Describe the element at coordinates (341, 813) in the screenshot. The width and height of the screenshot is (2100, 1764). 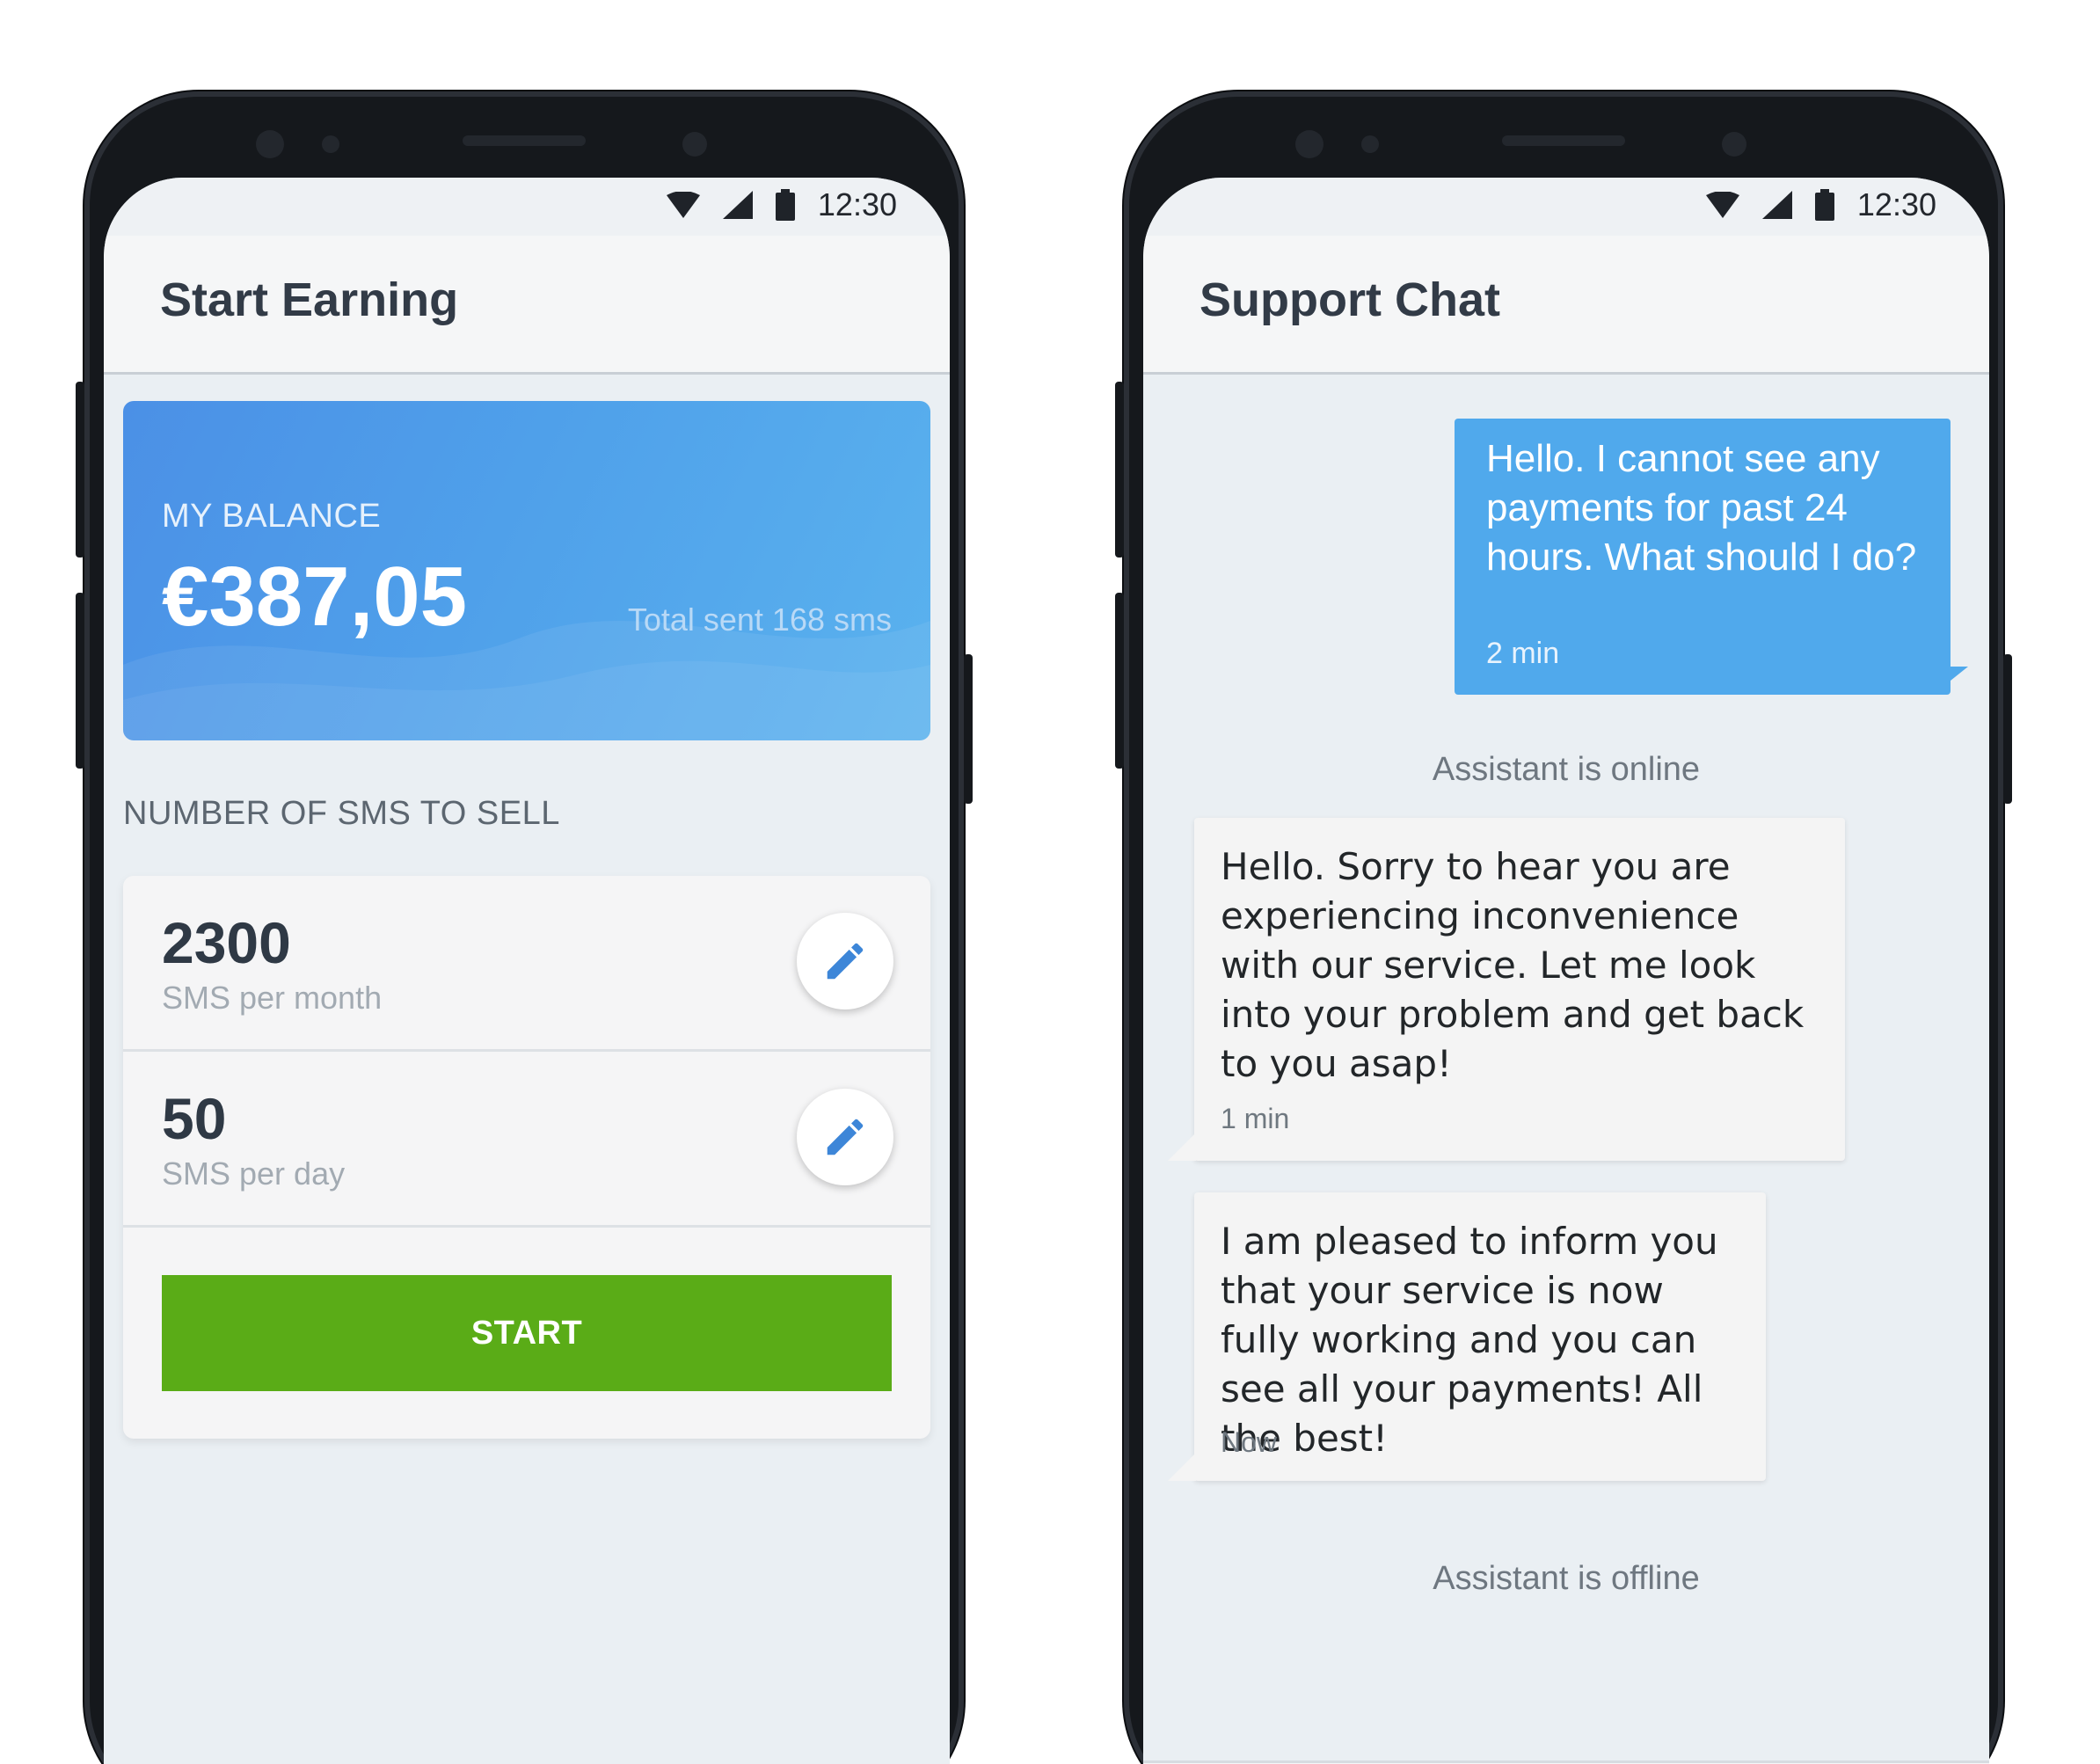
I see `section-title: NUMBER OF SMS TO SELL` at that location.